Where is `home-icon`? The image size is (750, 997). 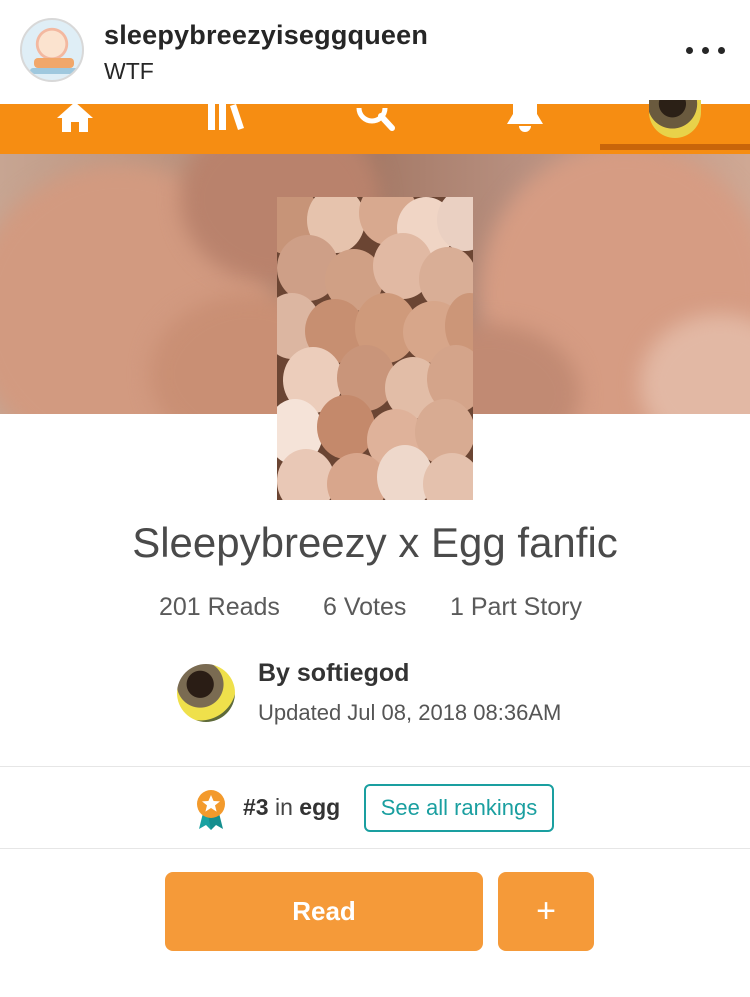 home-icon is located at coordinates (75, 118).